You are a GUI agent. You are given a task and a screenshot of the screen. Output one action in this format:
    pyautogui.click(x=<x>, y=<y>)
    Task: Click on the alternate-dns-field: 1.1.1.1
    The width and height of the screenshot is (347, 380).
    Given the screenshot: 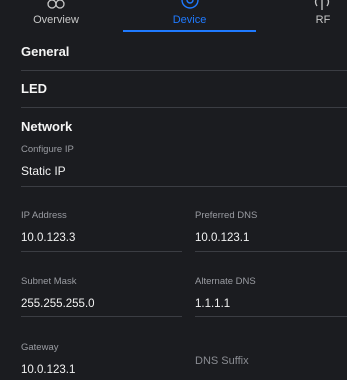 What is the action you would take?
    pyautogui.click(x=212, y=304)
    